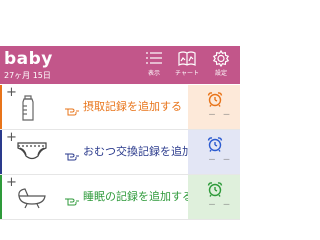 Image resolution: width=320 pixels, height=240 pixels. Describe the element at coordinates (221, 58) in the screenshot. I see `gear-icon` at that location.